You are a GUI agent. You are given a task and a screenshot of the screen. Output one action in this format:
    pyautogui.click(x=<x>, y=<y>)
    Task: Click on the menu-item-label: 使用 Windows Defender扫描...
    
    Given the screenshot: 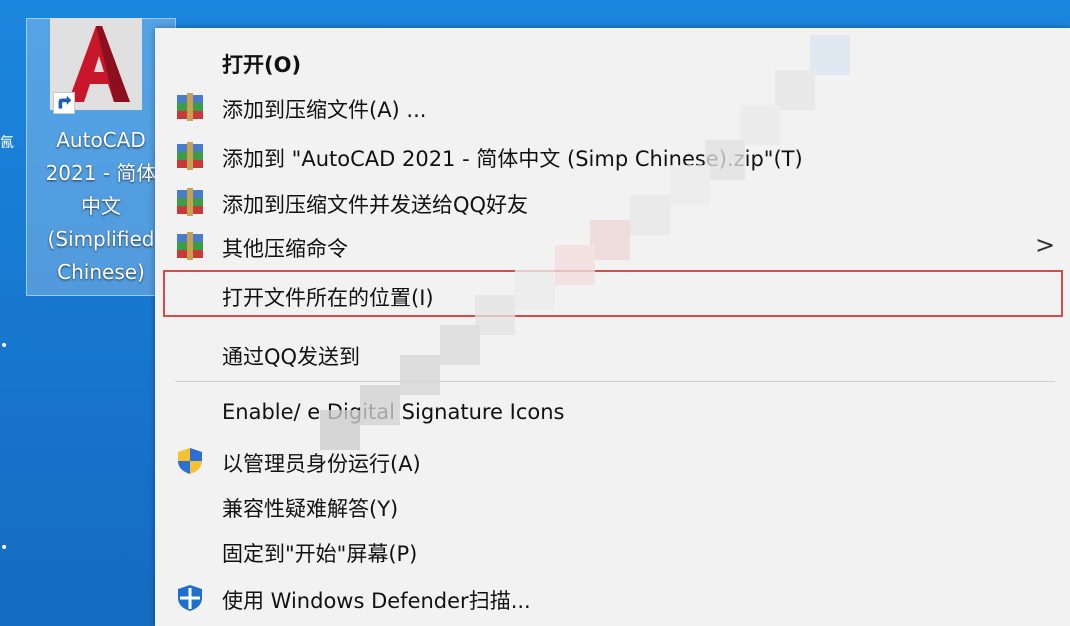 What is the action you would take?
    pyautogui.click(x=376, y=601)
    